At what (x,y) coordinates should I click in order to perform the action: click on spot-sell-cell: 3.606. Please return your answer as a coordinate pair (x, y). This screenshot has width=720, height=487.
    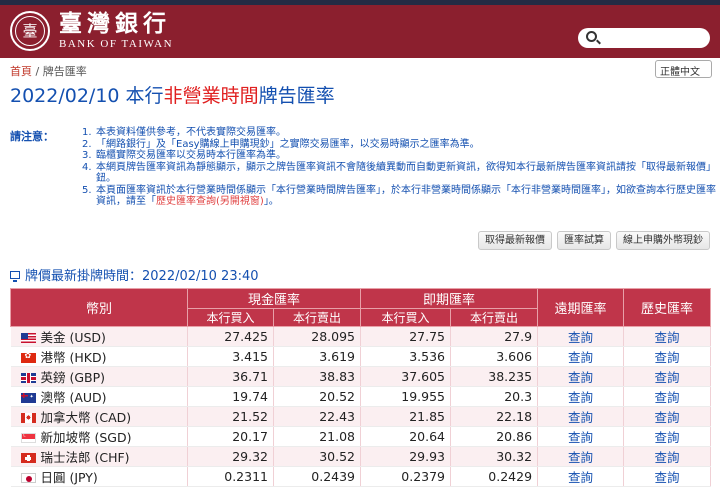
    Looking at the image, I should click on (494, 356).